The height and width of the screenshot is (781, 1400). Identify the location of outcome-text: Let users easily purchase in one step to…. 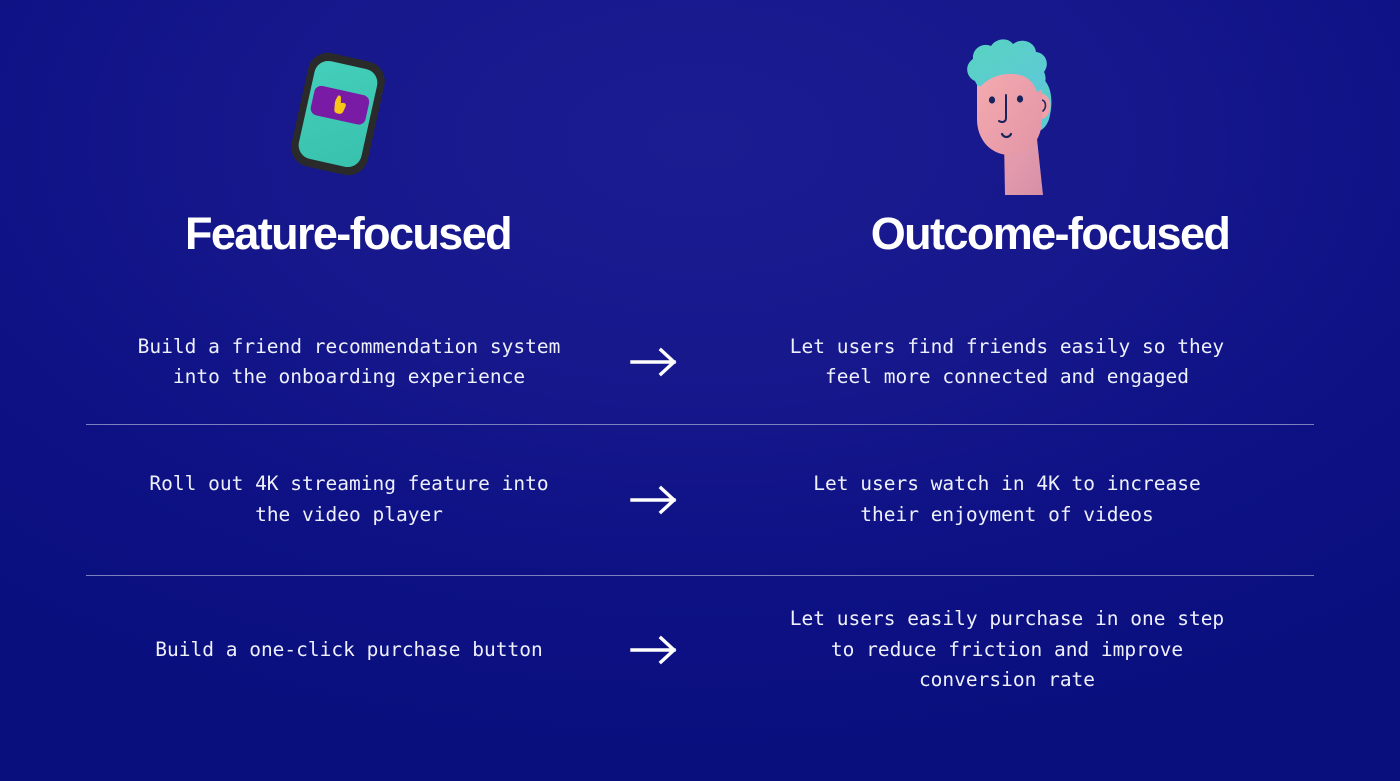
(1007, 649).